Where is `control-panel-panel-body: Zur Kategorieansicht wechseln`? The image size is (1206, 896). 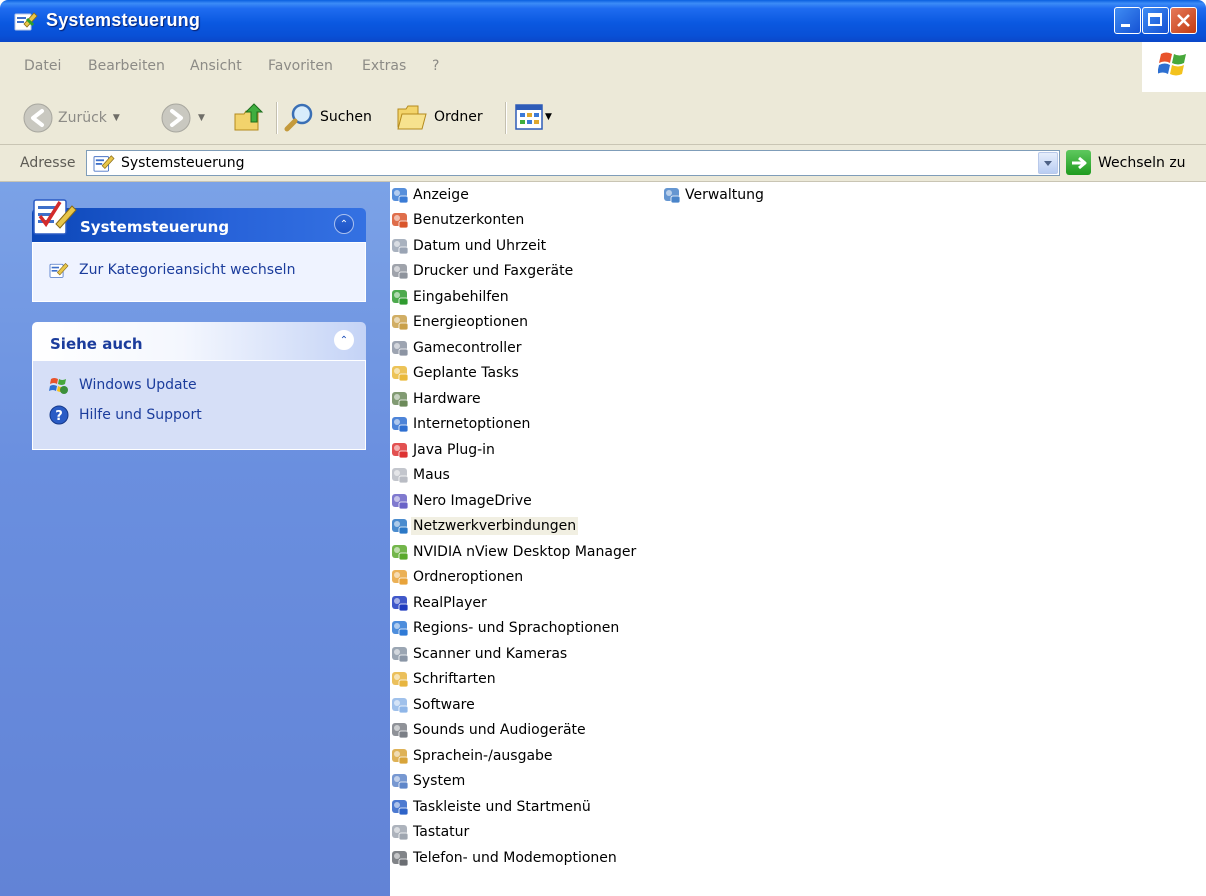 control-panel-panel-body: Zur Kategorieansicht wechseln is located at coordinates (199, 272).